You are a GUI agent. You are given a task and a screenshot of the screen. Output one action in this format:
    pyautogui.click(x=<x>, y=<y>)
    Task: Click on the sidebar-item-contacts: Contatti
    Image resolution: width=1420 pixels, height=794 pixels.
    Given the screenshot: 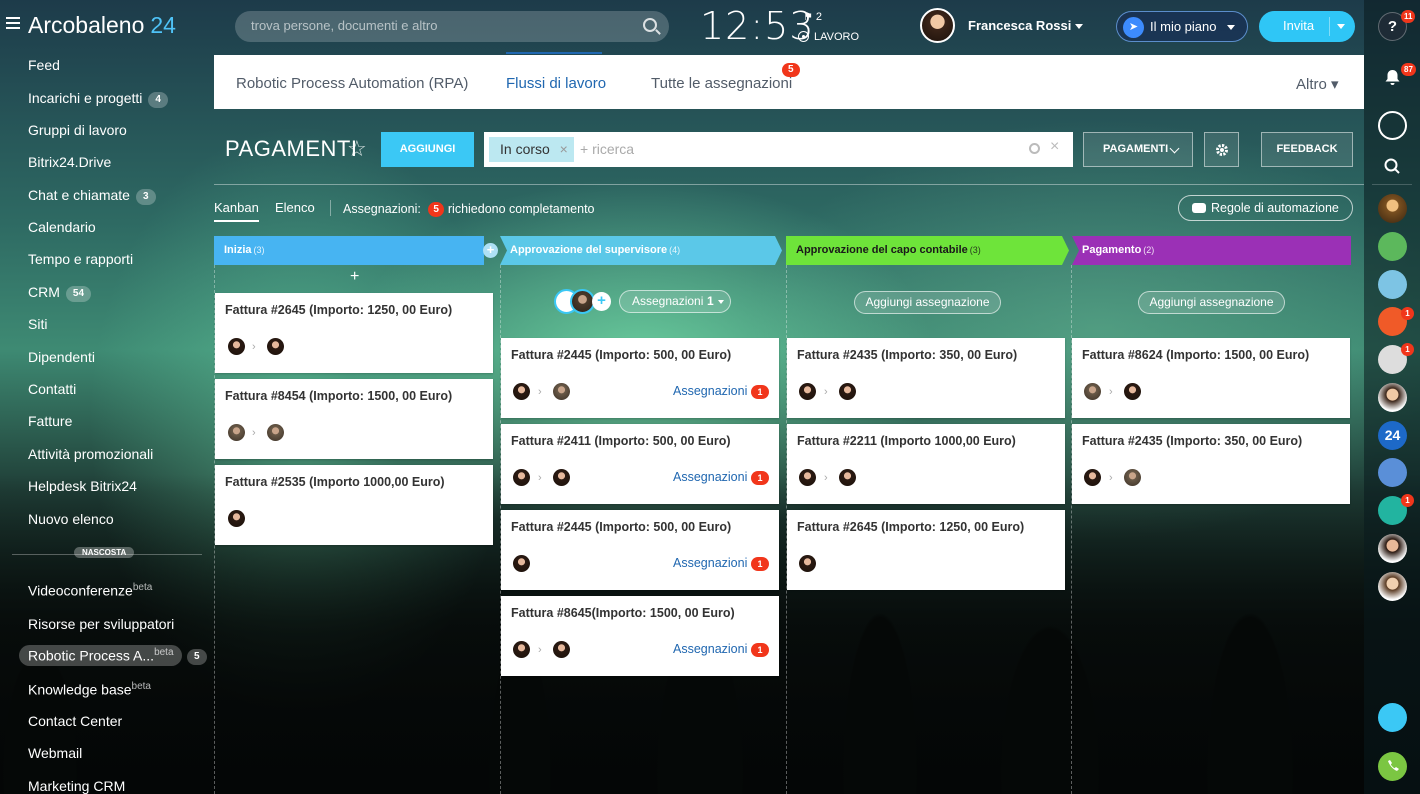 What is the action you would take?
    pyautogui.click(x=52, y=389)
    